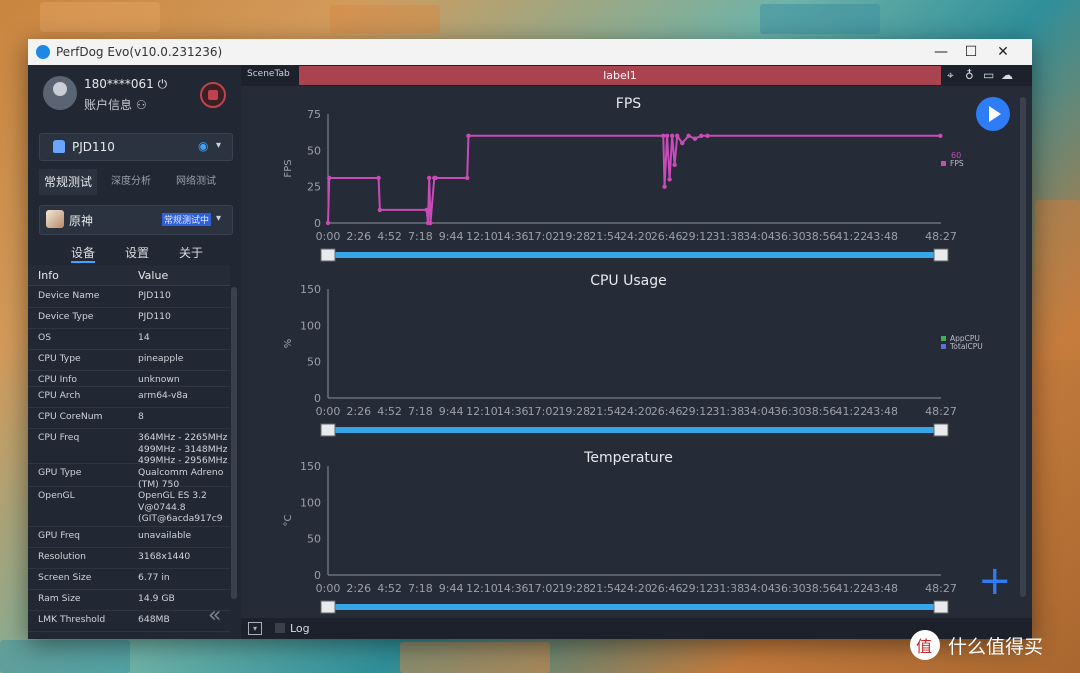 This screenshot has width=1080, height=673. Describe the element at coordinates (60, 93) in the screenshot. I see `avatar` at that location.